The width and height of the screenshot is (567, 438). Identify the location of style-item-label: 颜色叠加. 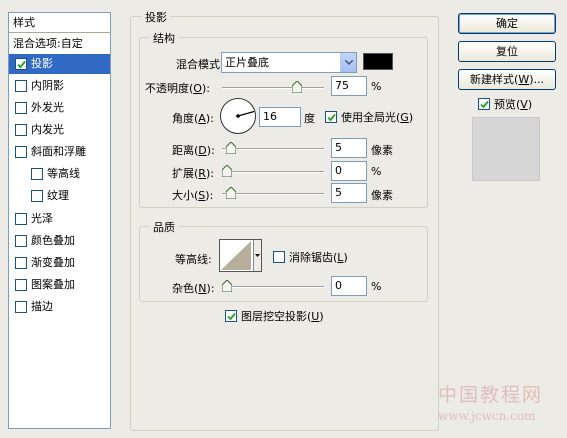
(53, 240).